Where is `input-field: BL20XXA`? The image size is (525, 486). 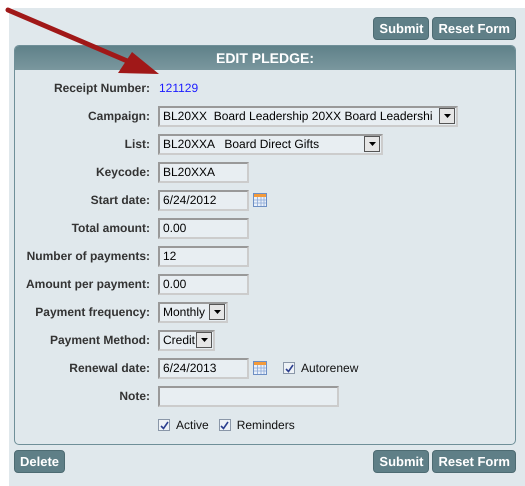 input-field: BL20XXA is located at coordinates (203, 172).